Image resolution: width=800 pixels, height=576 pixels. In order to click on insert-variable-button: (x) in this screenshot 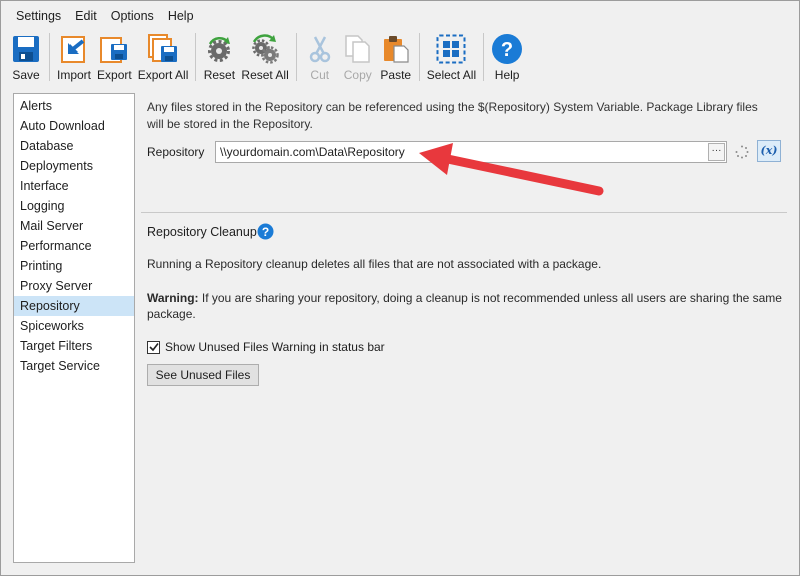, I will do `click(769, 151)`.